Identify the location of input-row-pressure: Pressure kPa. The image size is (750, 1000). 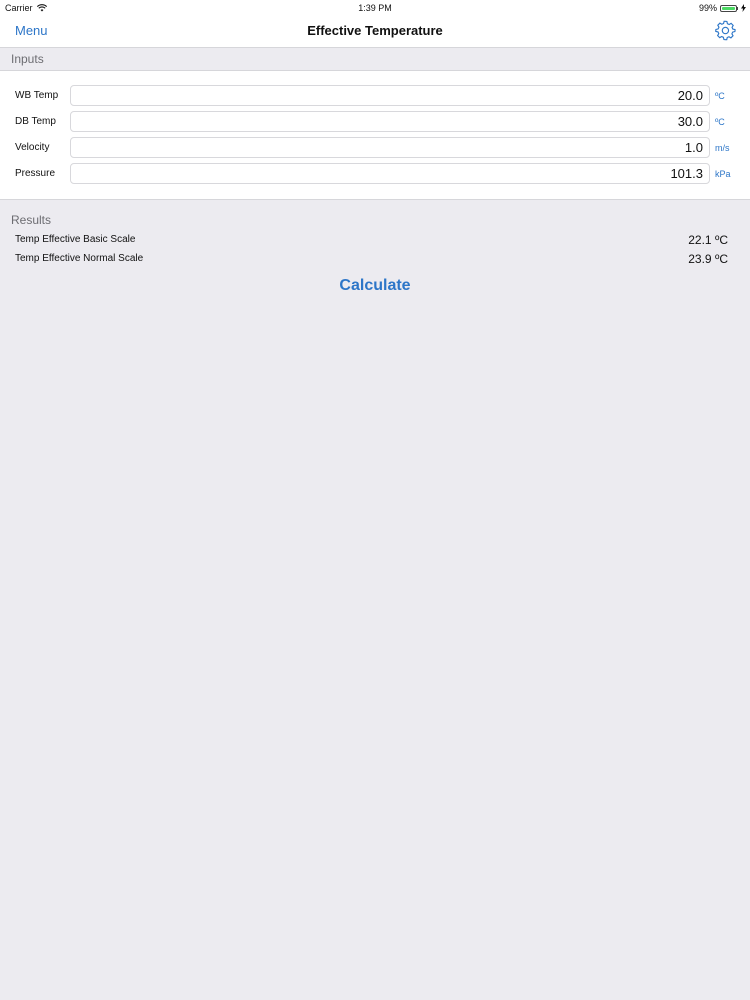
(375, 174).